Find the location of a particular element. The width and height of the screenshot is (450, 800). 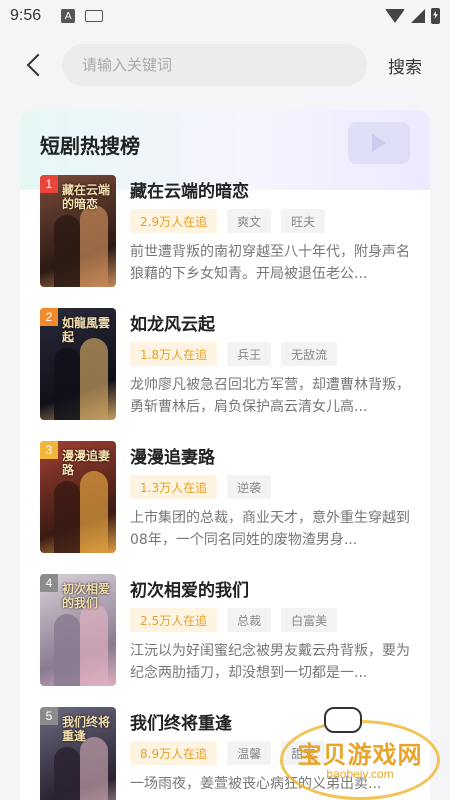

heat-badge: 8.9万人在追 is located at coordinates (174, 753).